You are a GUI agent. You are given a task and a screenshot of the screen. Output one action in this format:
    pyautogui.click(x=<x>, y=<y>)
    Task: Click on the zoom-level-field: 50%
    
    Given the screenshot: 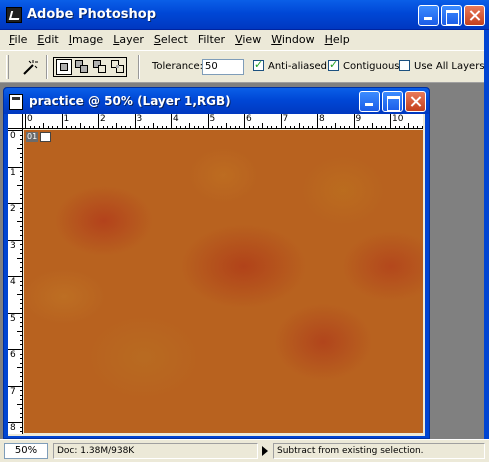 What is the action you would take?
    pyautogui.click(x=26, y=451)
    